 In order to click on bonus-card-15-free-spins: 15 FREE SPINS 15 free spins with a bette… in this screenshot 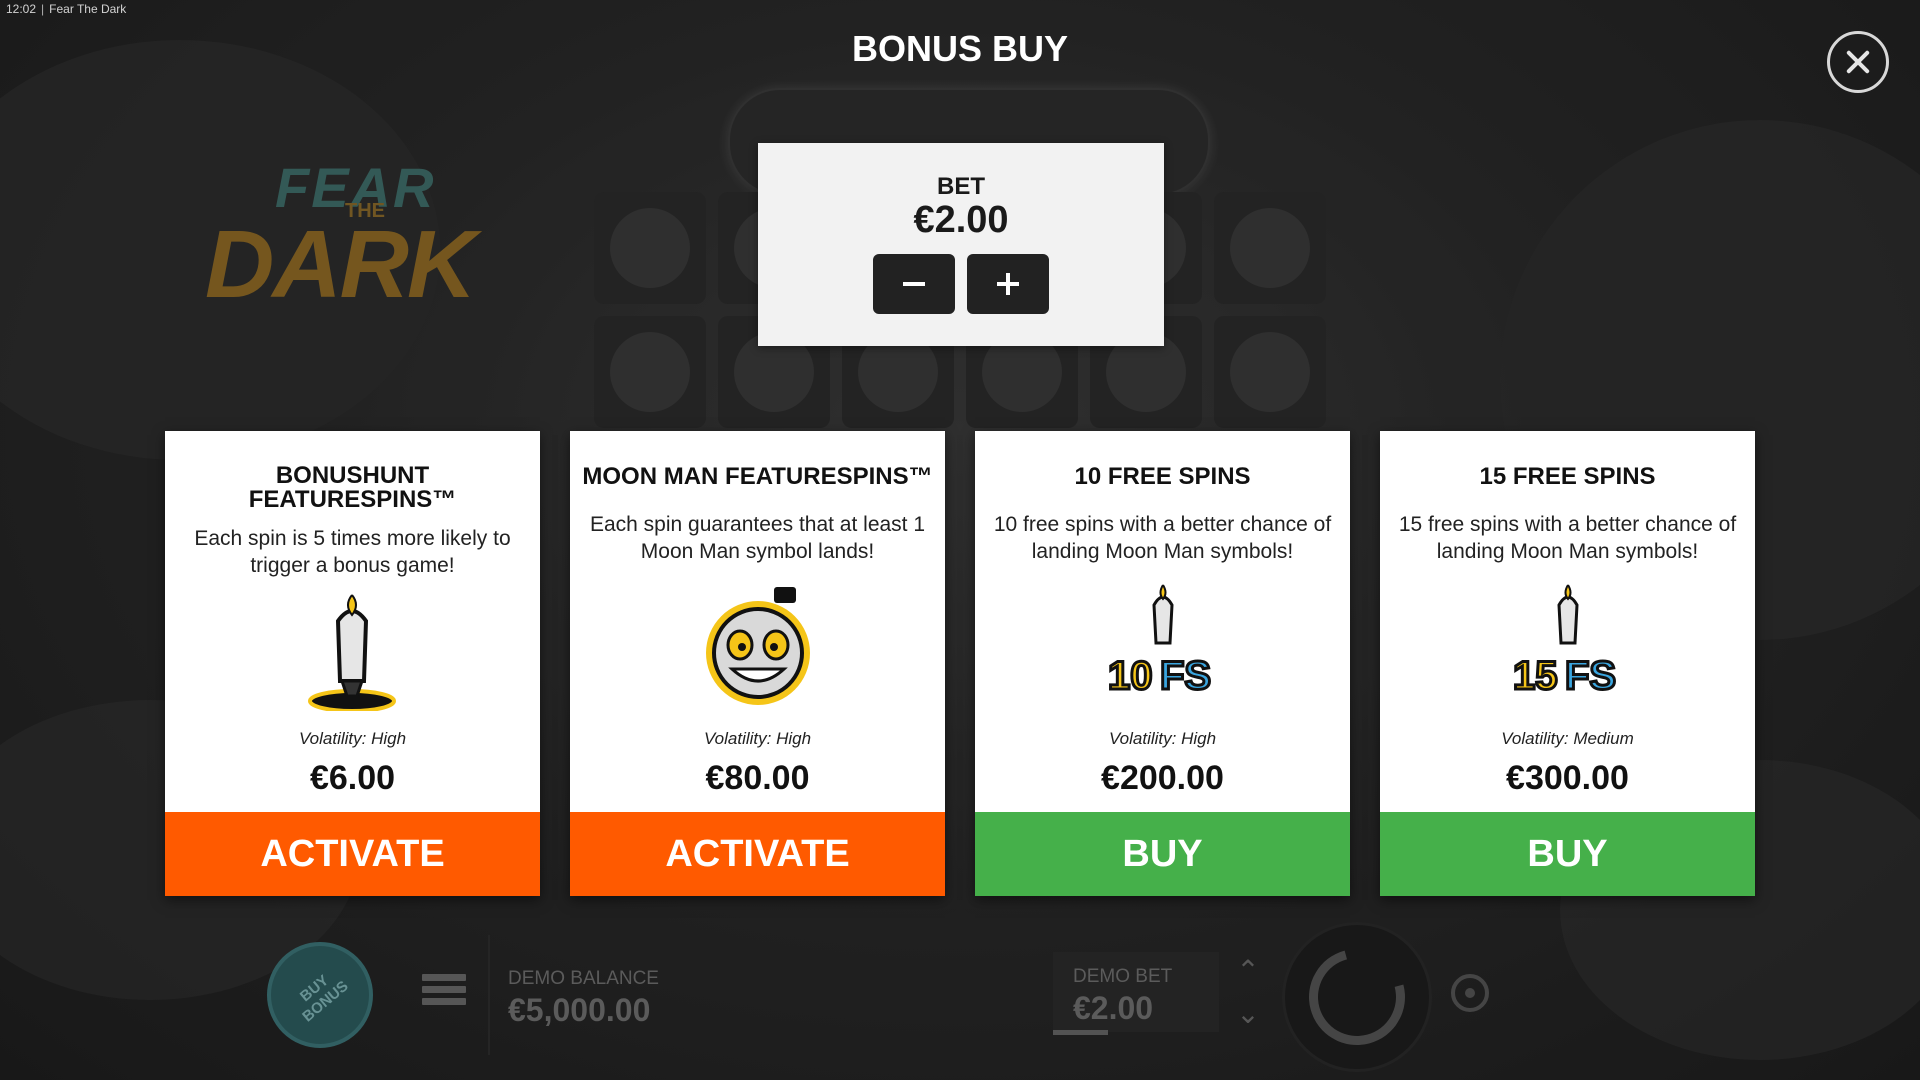, I will do `click(1567, 663)`.